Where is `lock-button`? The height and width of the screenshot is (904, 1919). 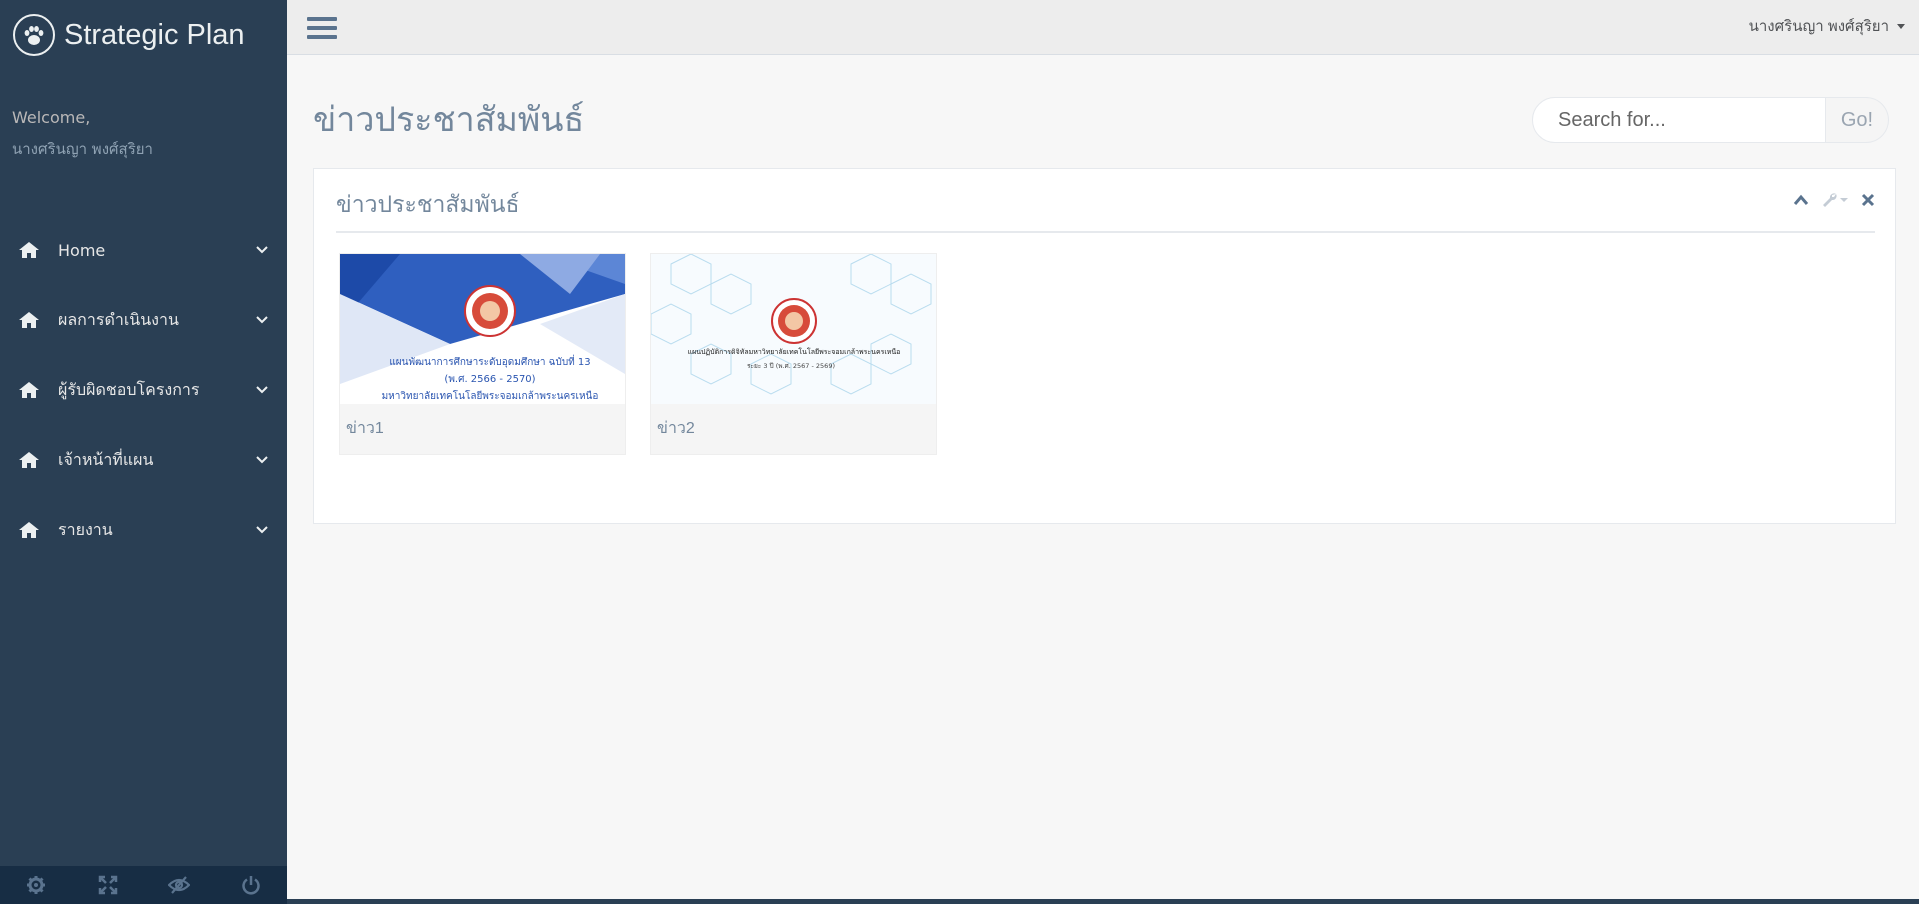 lock-button is located at coordinates (180, 885).